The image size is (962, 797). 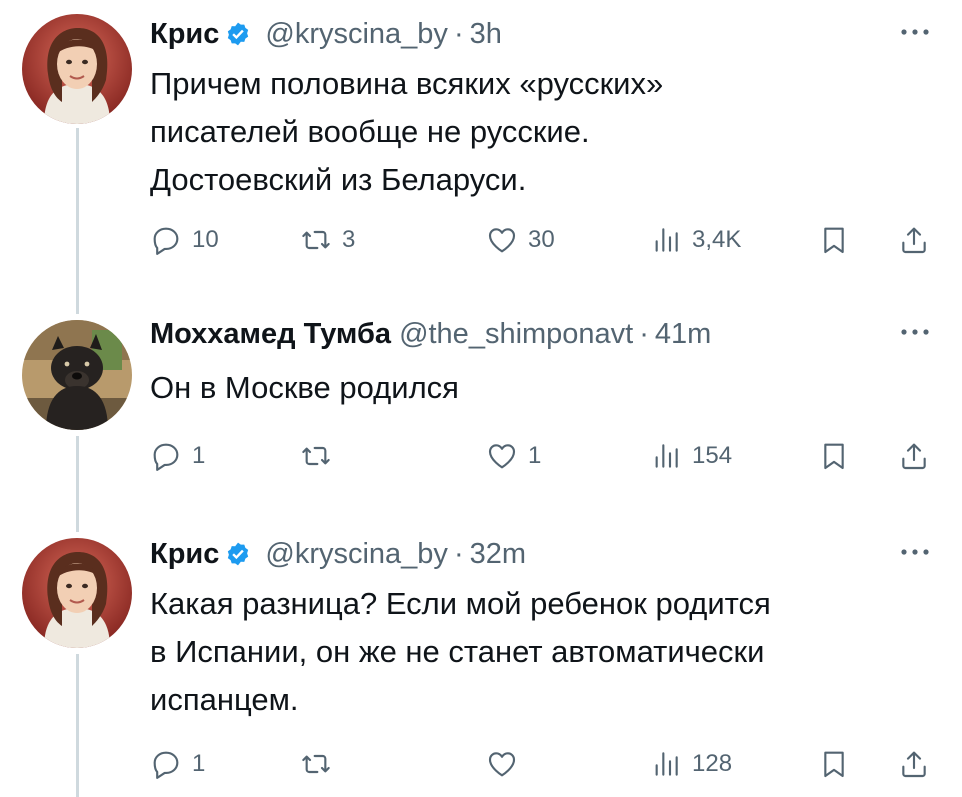 I want to click on action-bar: 1 1 154, so click(x=545, y=456).